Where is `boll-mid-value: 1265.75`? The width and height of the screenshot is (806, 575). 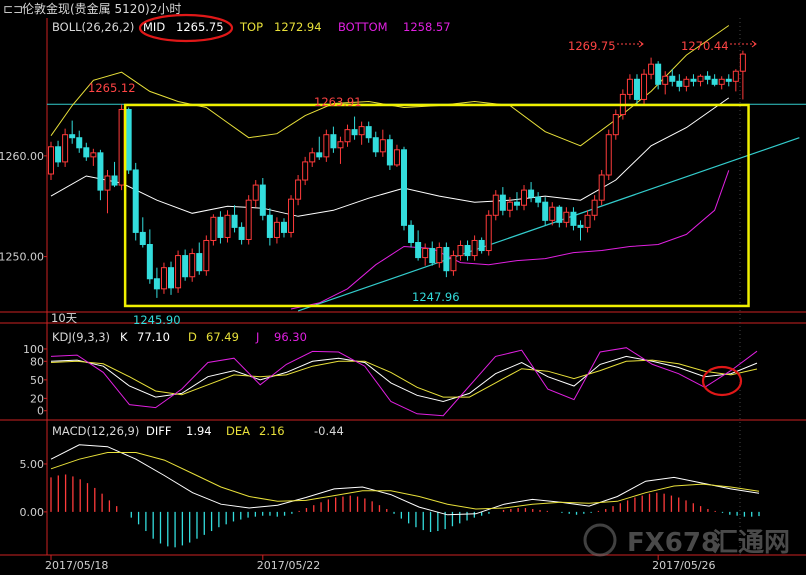 boll-mid-value: 1265.75 is located at coordinates (200, 27).